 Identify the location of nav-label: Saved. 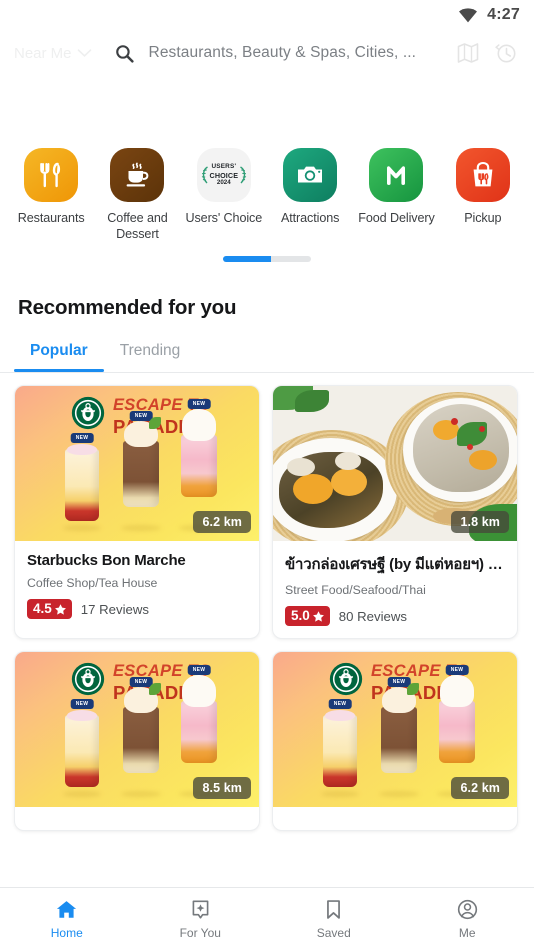
(333, 932).